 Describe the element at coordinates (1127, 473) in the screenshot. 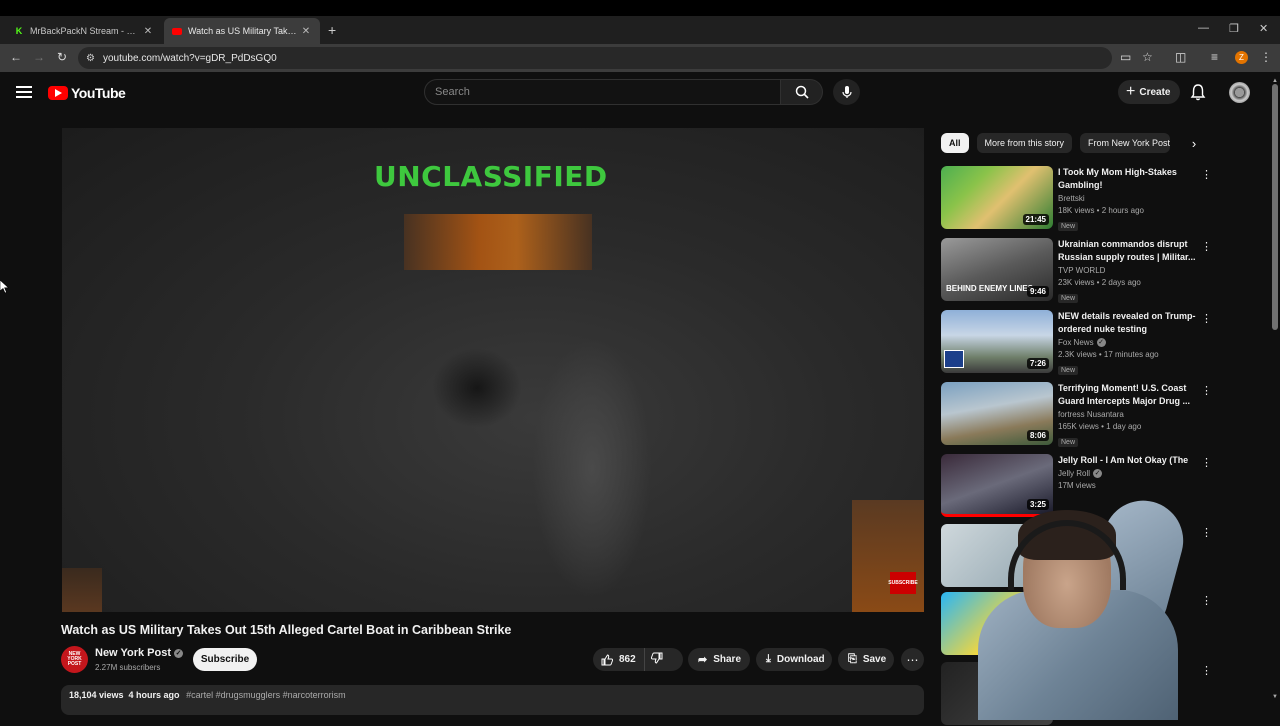

I see `reco-channel-row: Jelly Roll ✓` at that location.